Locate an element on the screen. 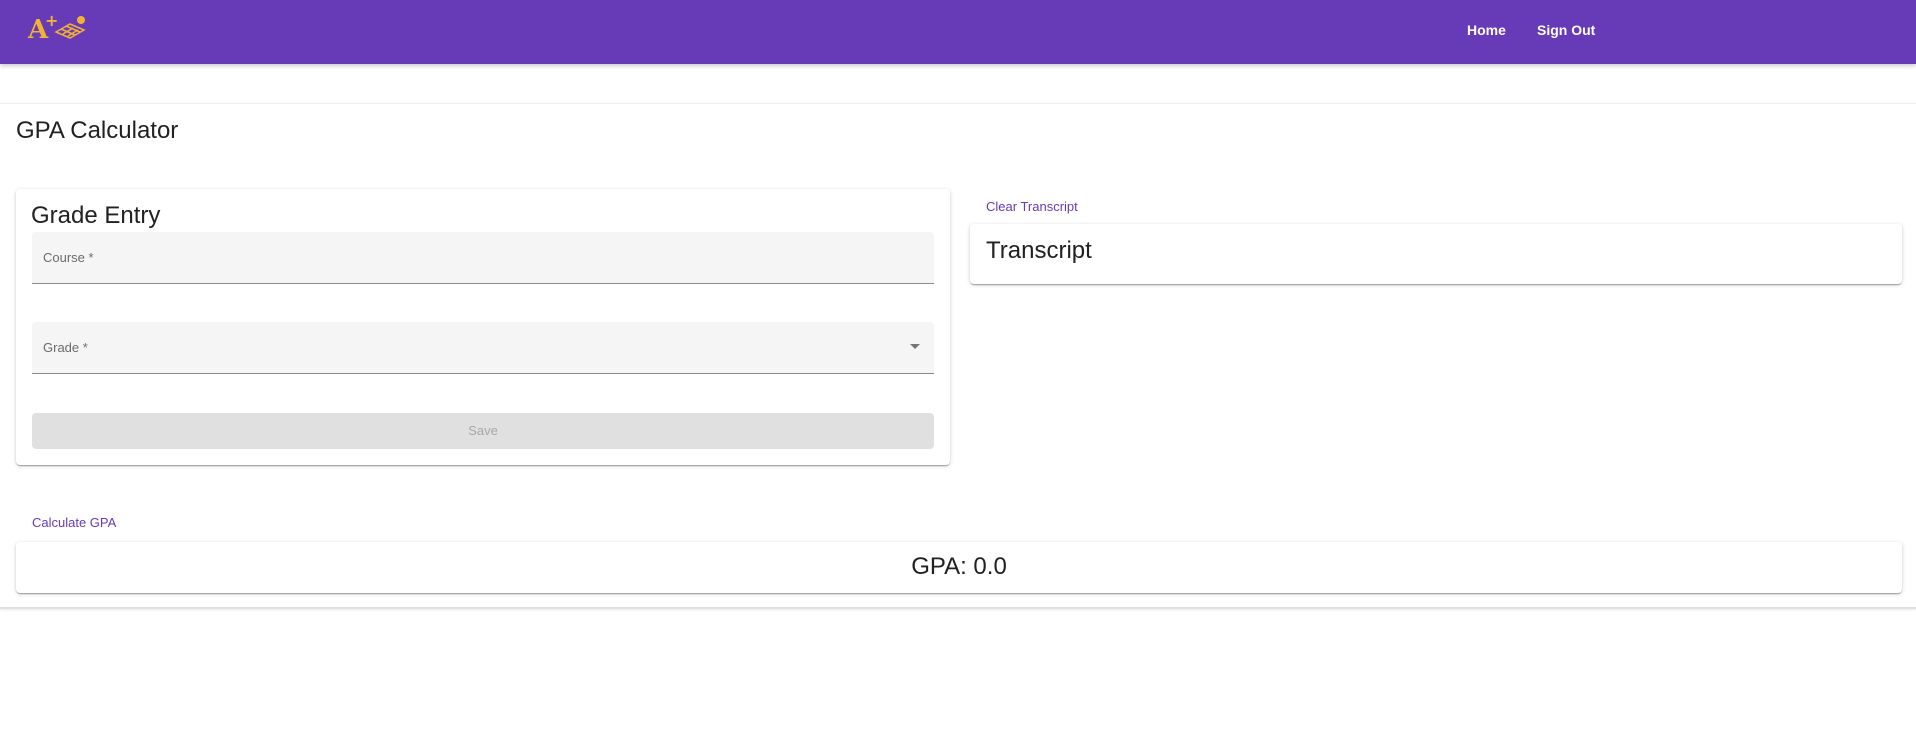 This screenshot has width=1916, height=743. a-plus-logo-icon: A + is located at coordinates (58, 27).